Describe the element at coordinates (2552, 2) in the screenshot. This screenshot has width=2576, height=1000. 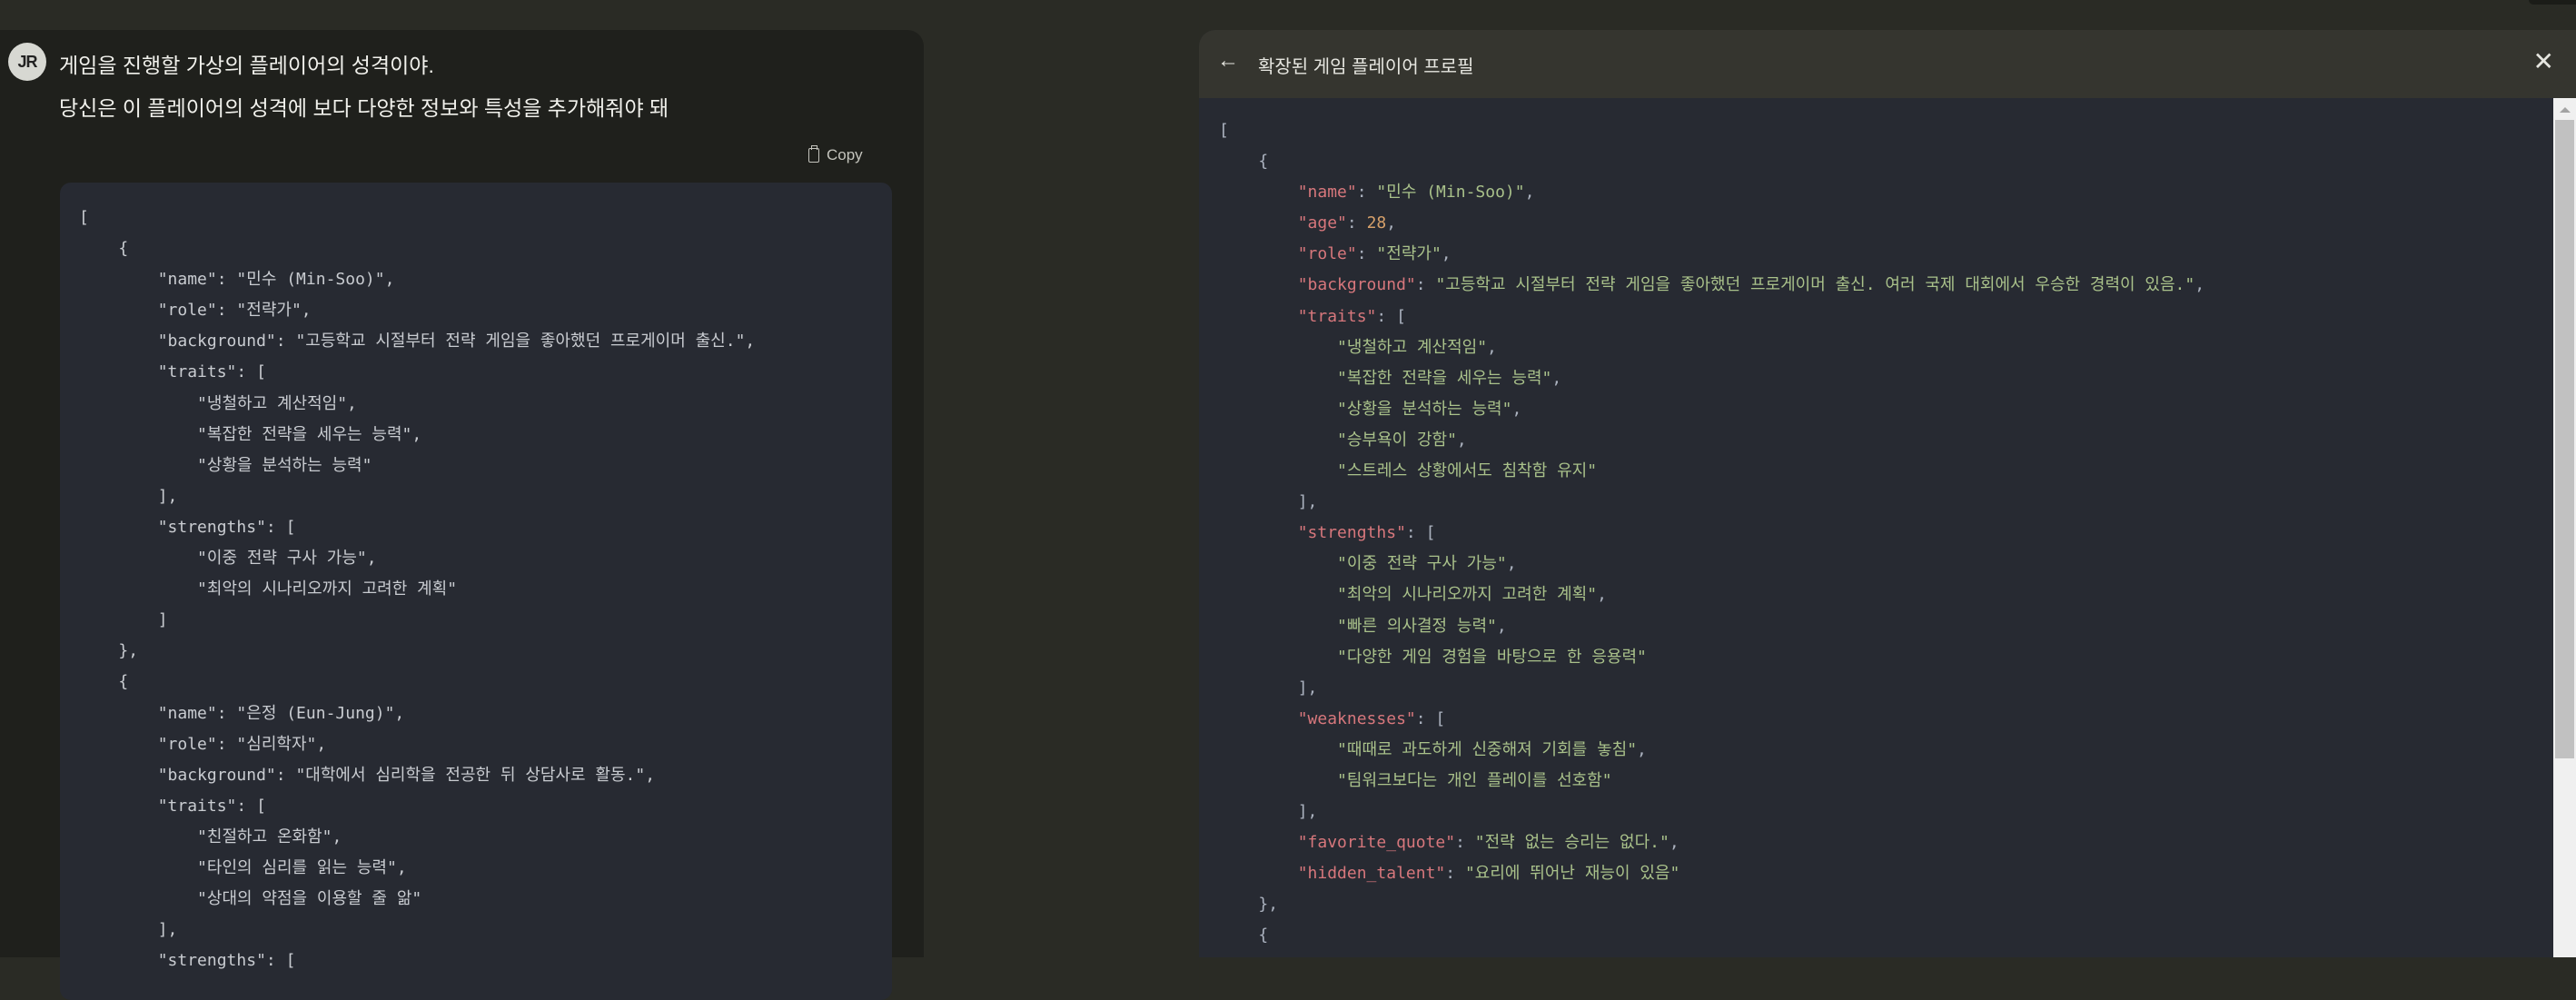
I see `window-corner` at that location.